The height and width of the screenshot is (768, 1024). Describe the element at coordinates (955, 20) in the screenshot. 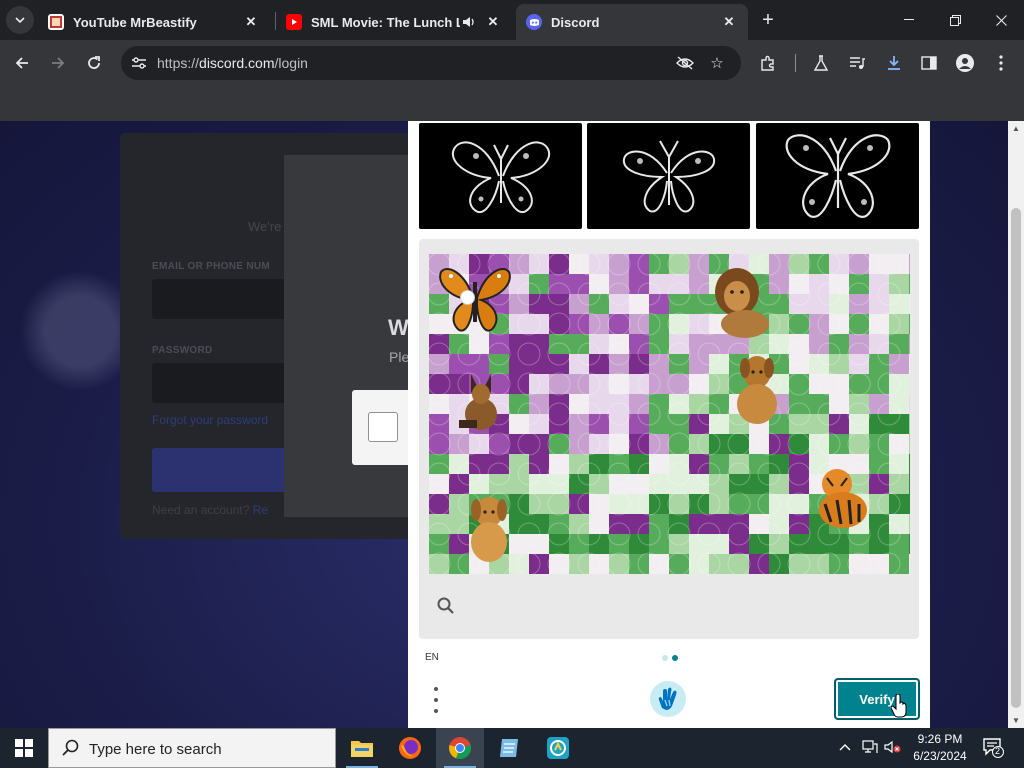

I see `restore-button` at that location.